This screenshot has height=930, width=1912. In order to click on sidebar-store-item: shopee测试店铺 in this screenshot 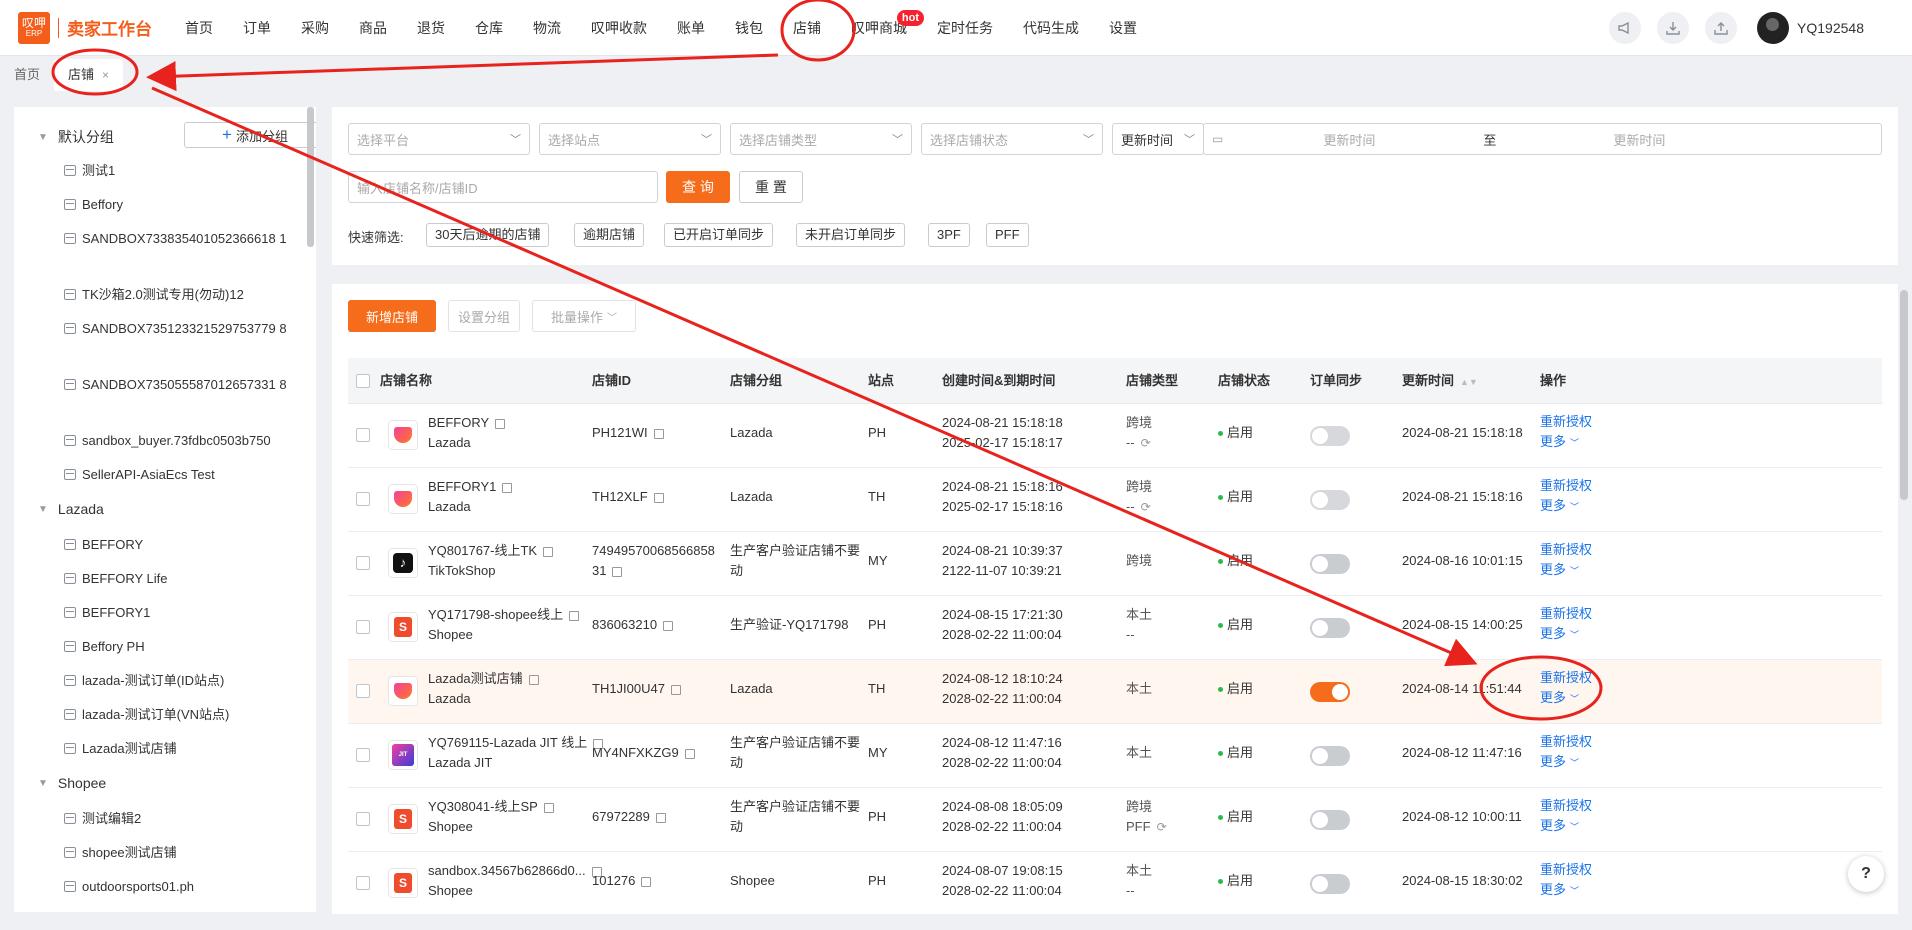, I will do `click(184, 853)`.